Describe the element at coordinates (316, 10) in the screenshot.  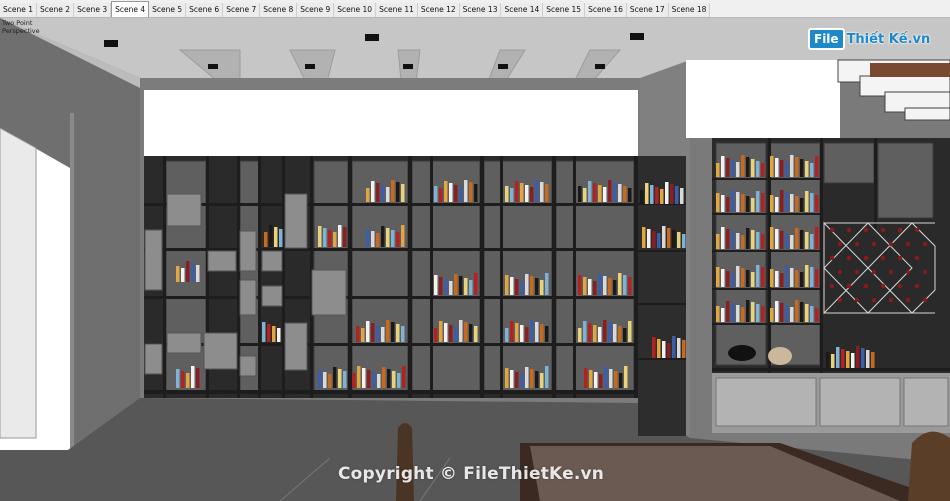
I see `tab-scene-9: Scene 9` at that location.